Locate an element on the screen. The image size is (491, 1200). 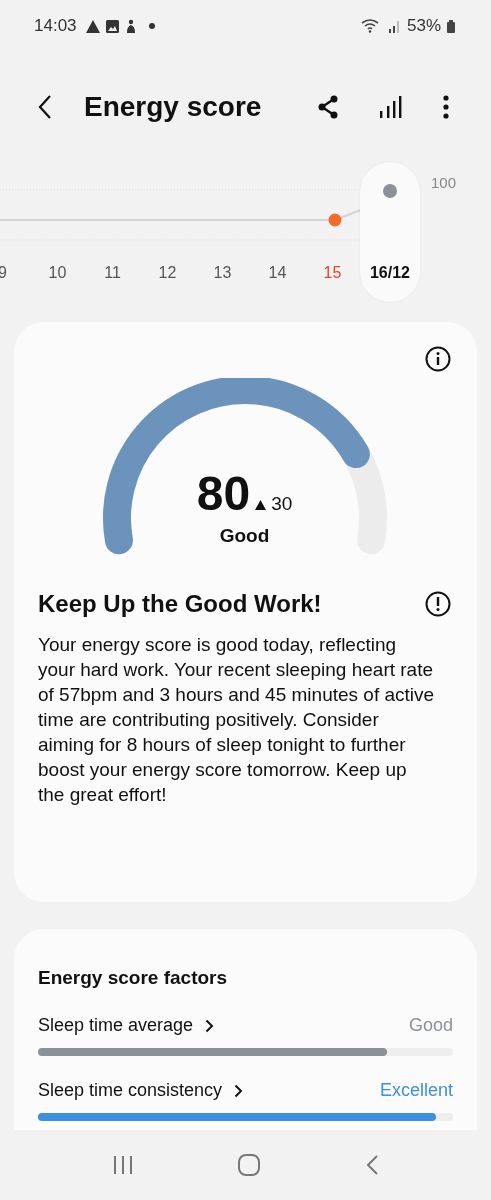
recent-apps-icon is located at coordinates (123, 1165).